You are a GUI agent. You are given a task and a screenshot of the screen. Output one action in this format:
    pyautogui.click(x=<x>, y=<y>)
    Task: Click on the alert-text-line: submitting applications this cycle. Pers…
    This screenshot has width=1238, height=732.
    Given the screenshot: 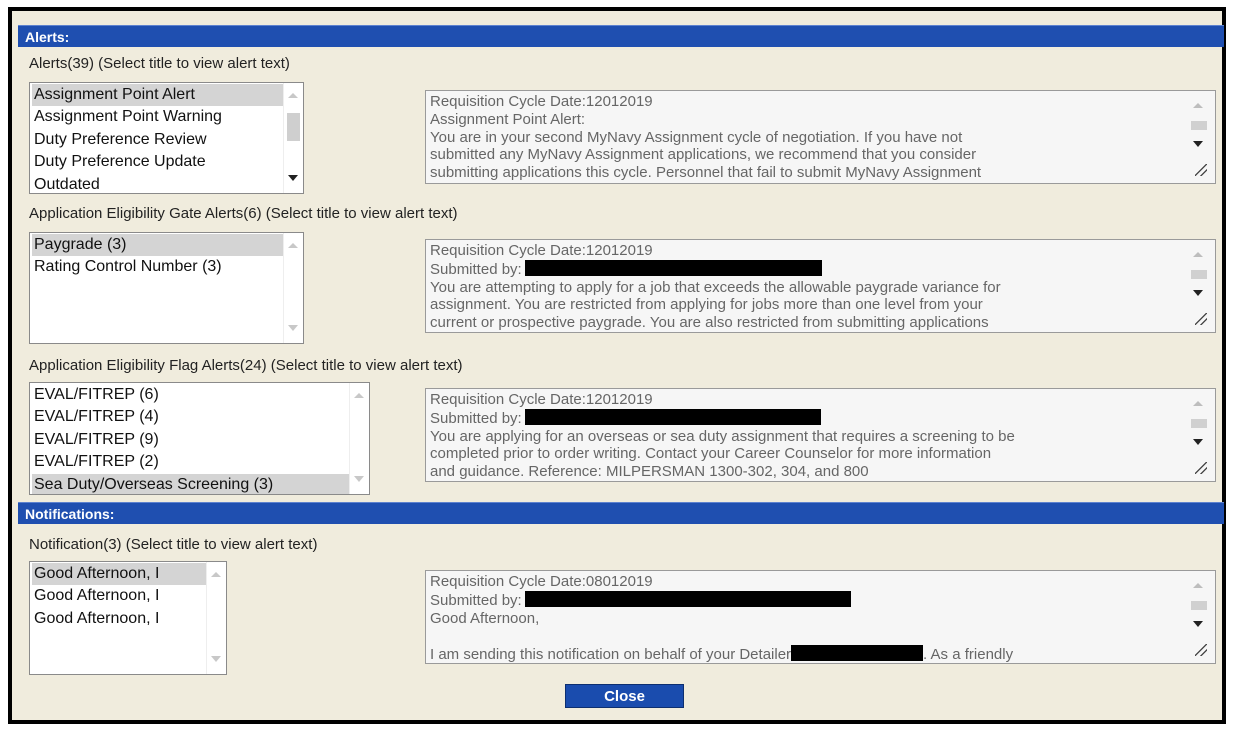 What is the action you would take?
    pyautogui.click(x=706, y=173)
    